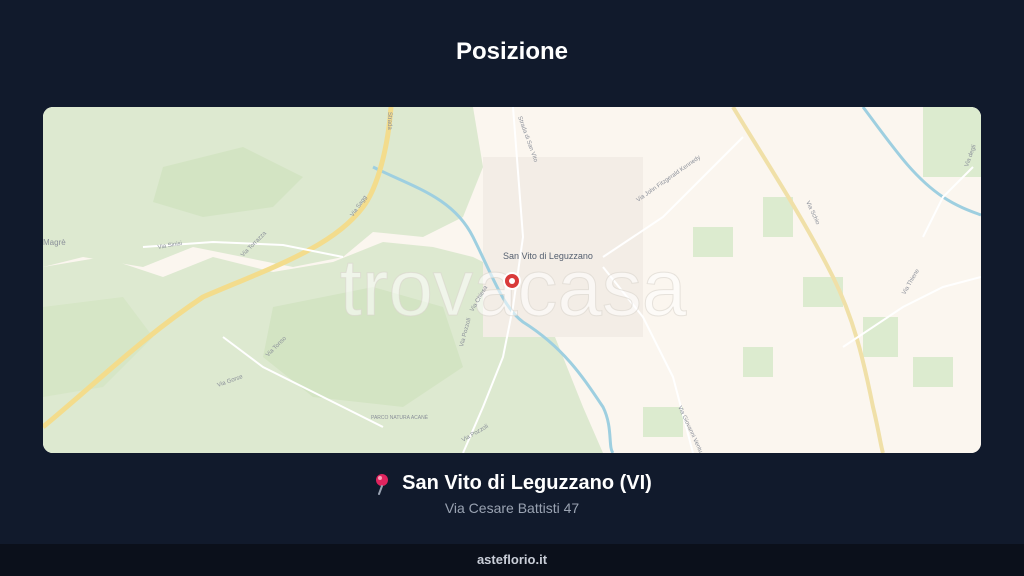 The height and width of the screenshot is (576, 1024). What do you see at coordinates (382, 484) in the screenshot?
I see `map-pin-icon` at bounding box center [382, 484].